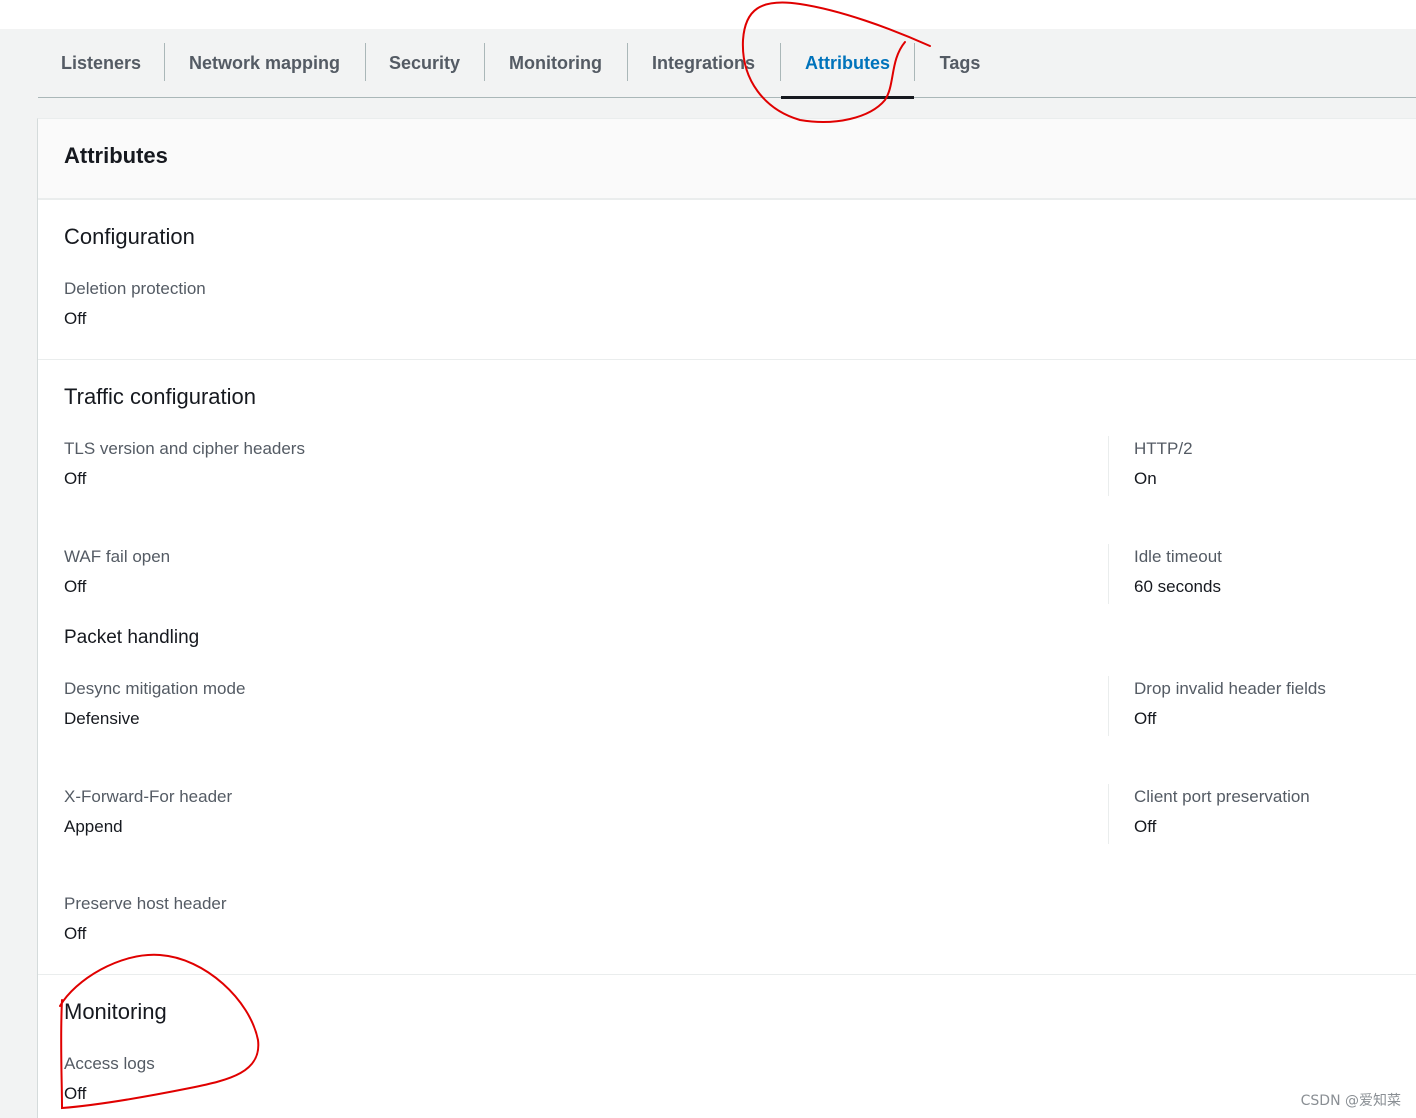 Image resolution: width=1416 pixels, height=1118 pixels. Describe the element at coordinates (424, 63) in the screenshot. I see `tab-security: Security` at that location.